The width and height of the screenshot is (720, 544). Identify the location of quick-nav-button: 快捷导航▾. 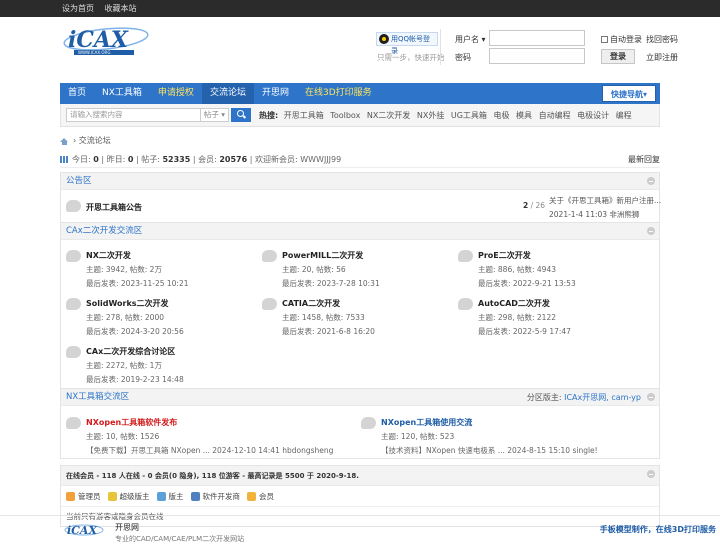
(629, 93).